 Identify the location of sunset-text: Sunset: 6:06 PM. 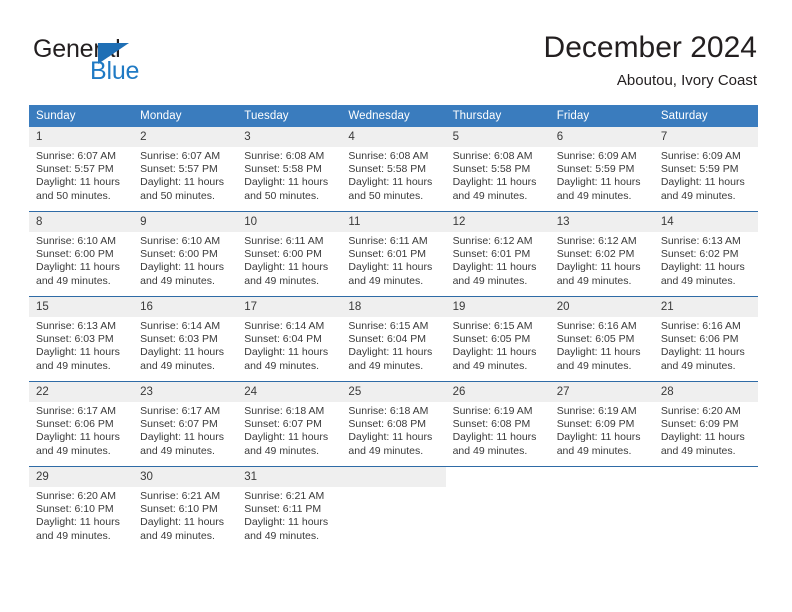
(75, 424).